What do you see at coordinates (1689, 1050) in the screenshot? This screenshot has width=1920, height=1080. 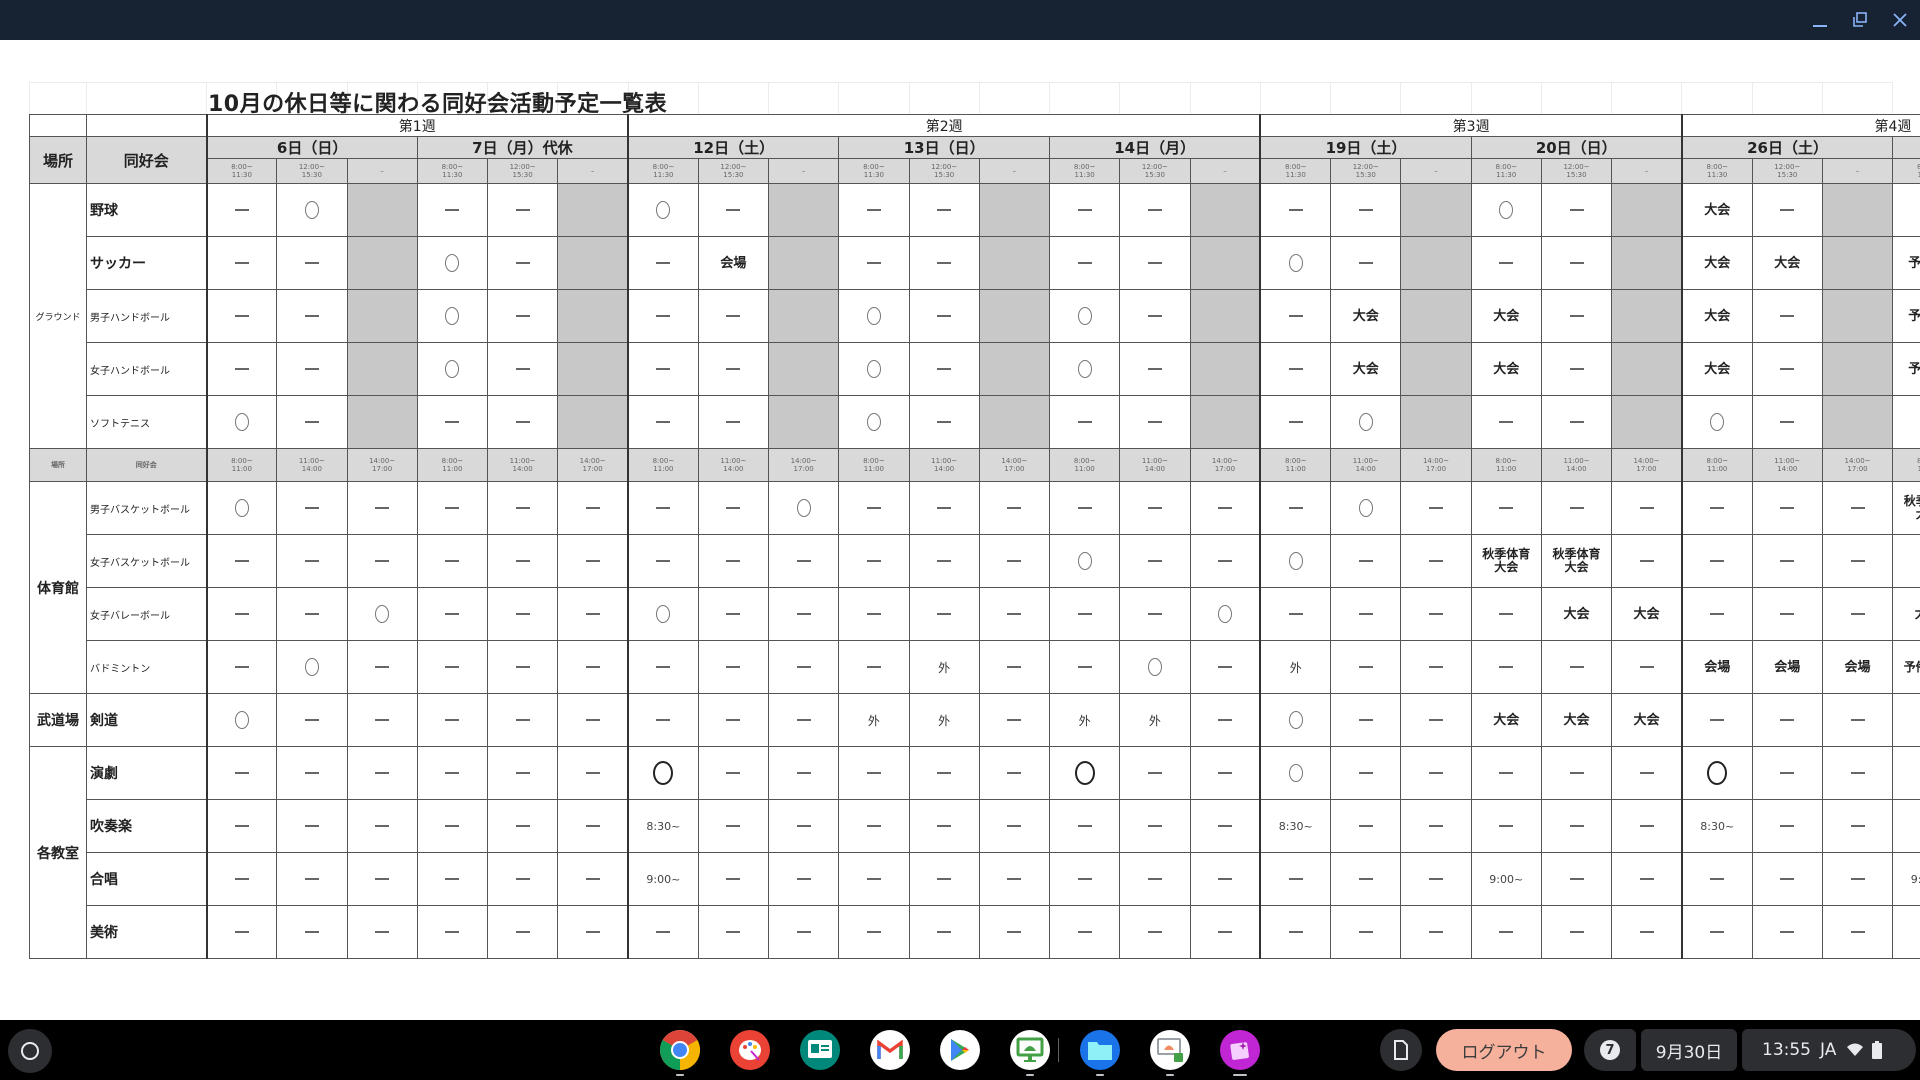 I see `date-tray: 9月30日` at bounding box center [1689, 1050].